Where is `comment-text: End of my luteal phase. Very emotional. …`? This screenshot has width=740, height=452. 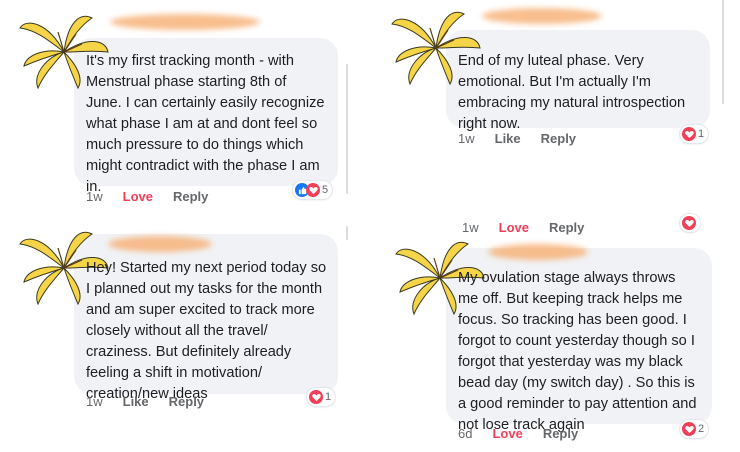
comment-text: End of my luteal phase. Very emotional. … is located at coordinates (572, 92).